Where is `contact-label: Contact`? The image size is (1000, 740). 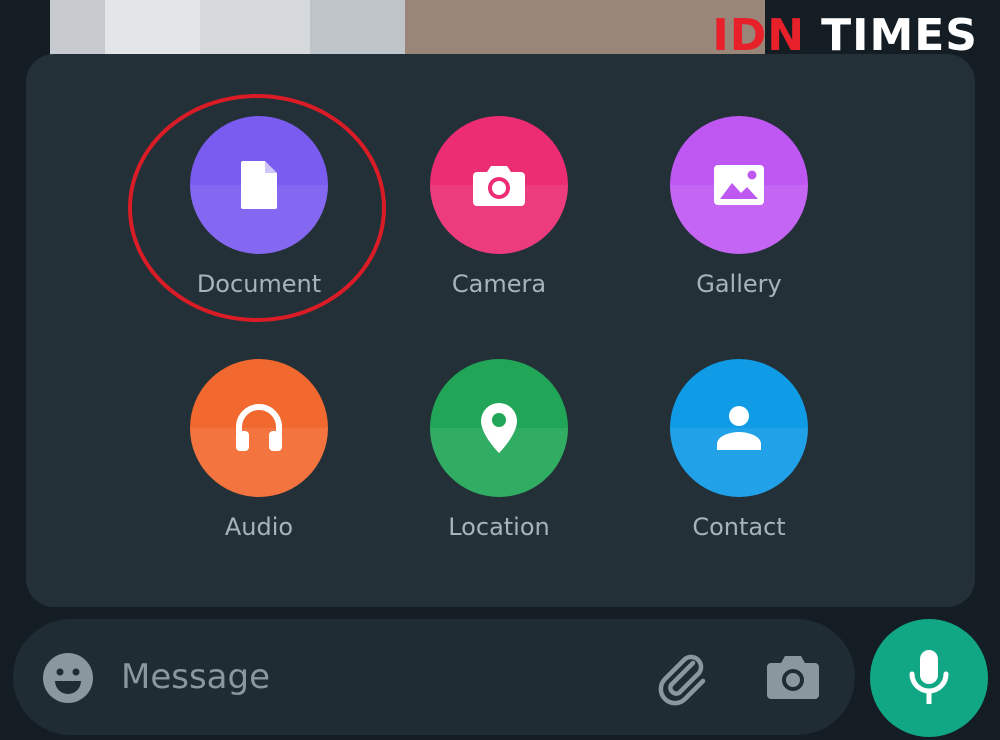
contact-label: Contact is located at coordinates (739, 527).